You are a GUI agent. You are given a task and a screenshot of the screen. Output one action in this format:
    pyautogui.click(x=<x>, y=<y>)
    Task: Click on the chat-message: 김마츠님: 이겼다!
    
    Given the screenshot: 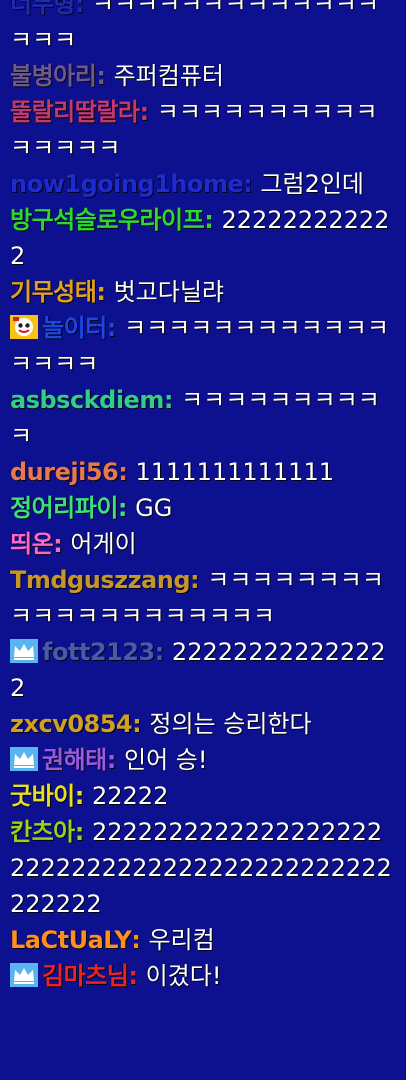 What is the action you would take?
    pyautogui.click(x=203, y=976)
    